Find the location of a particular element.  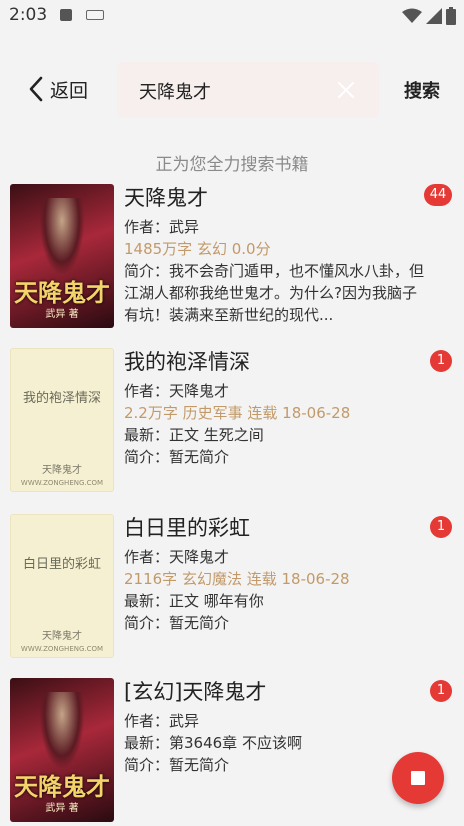

wifi-icon is located at coordinates (412, 15).